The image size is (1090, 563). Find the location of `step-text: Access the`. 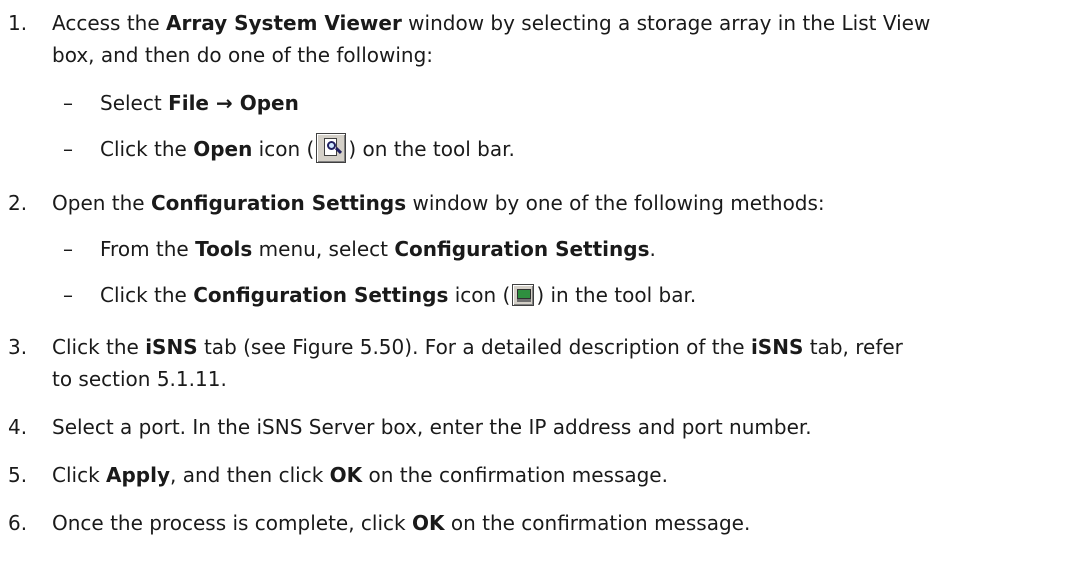

step-text: Access the is located at coordinates (109, 23).